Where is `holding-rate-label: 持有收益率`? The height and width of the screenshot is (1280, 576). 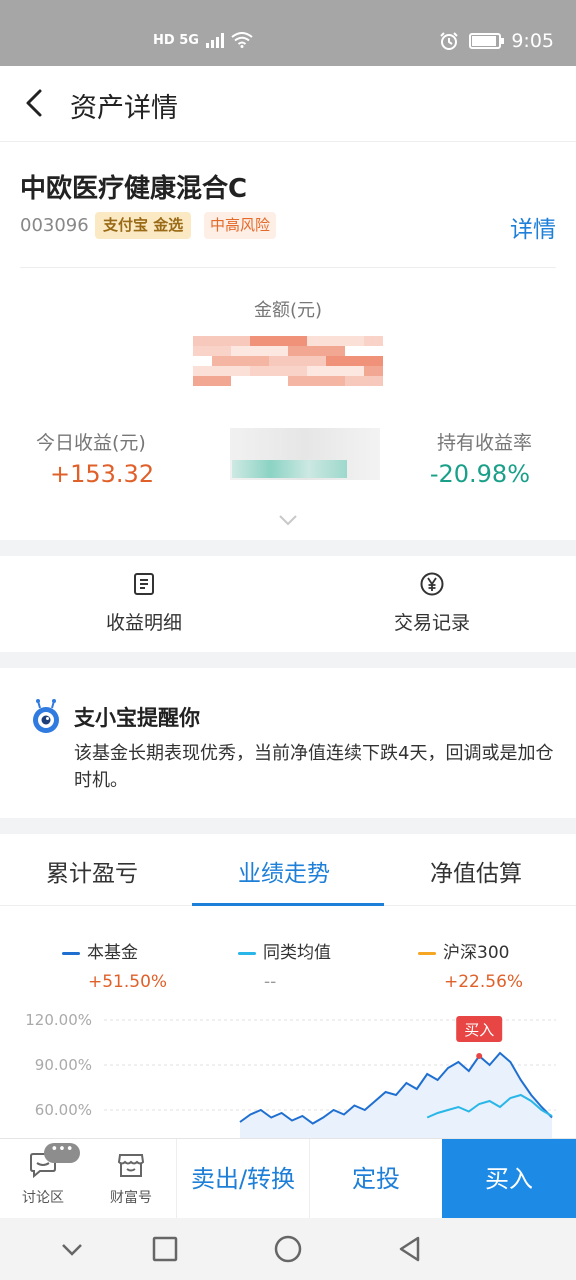
holding-rate-label: 持有收益率 is located at coordinates (484, 443).